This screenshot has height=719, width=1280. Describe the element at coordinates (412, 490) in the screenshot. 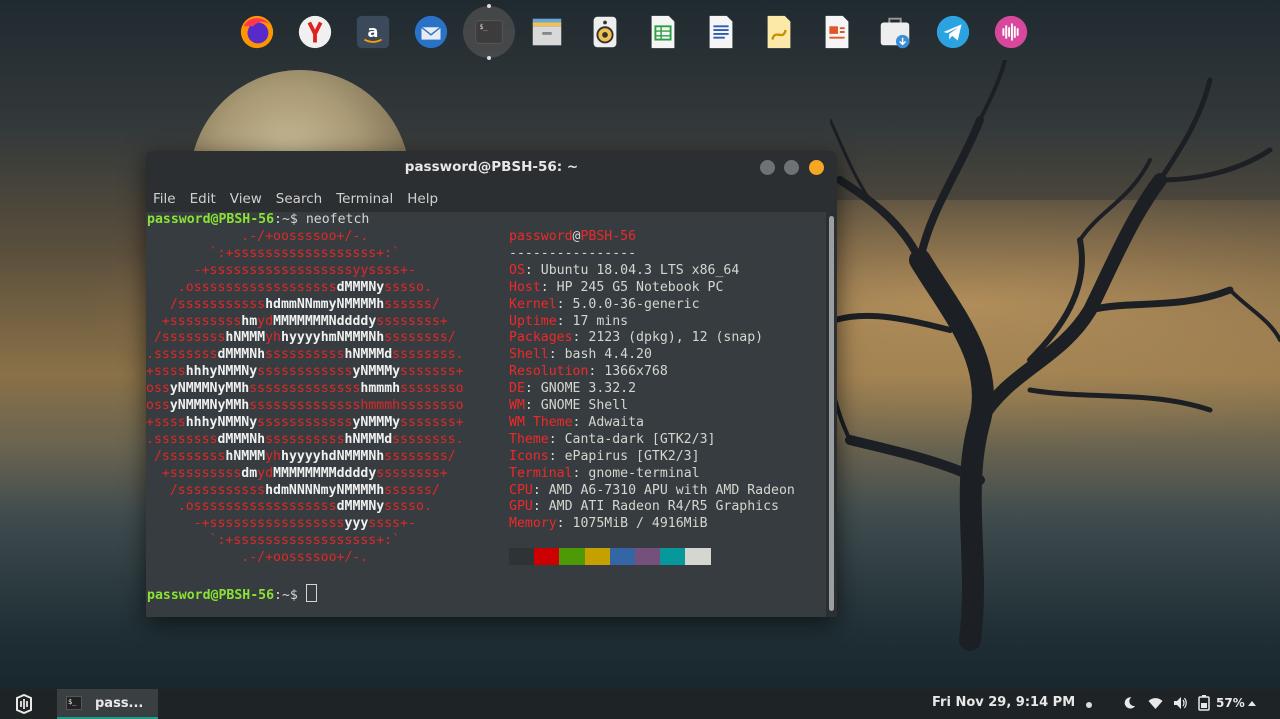

I see `ascii-art-segment: ssssss/` at that location.